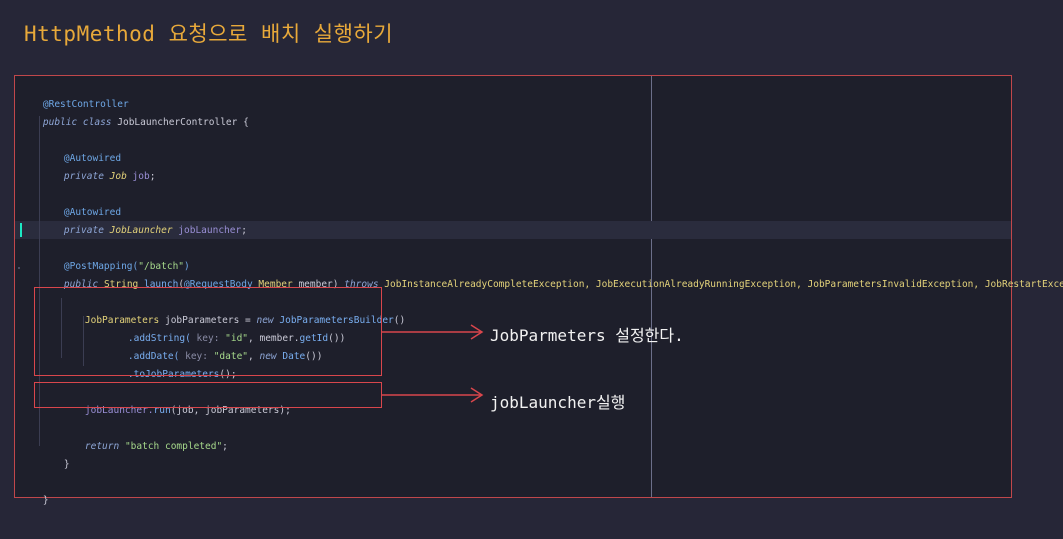 The width and height of the screenshot is (1063, 539). What do you see at coordinates (80, 122) in the screenshot?
I see `keyword: public class` at bounding box center [80, 122].